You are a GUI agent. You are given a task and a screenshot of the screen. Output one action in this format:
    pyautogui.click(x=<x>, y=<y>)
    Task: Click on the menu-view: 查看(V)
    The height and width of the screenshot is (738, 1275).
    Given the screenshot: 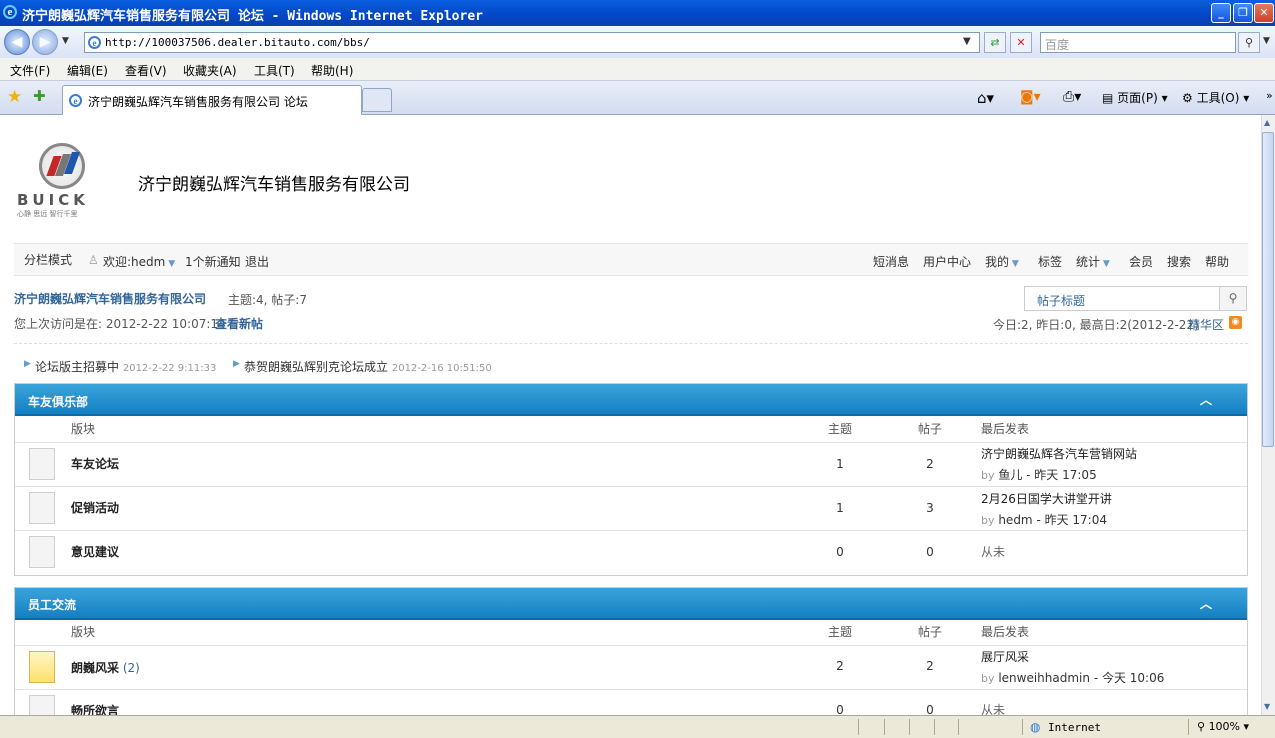 What is the action you would take?
    pyautogui.click(x=146, y=70)
    